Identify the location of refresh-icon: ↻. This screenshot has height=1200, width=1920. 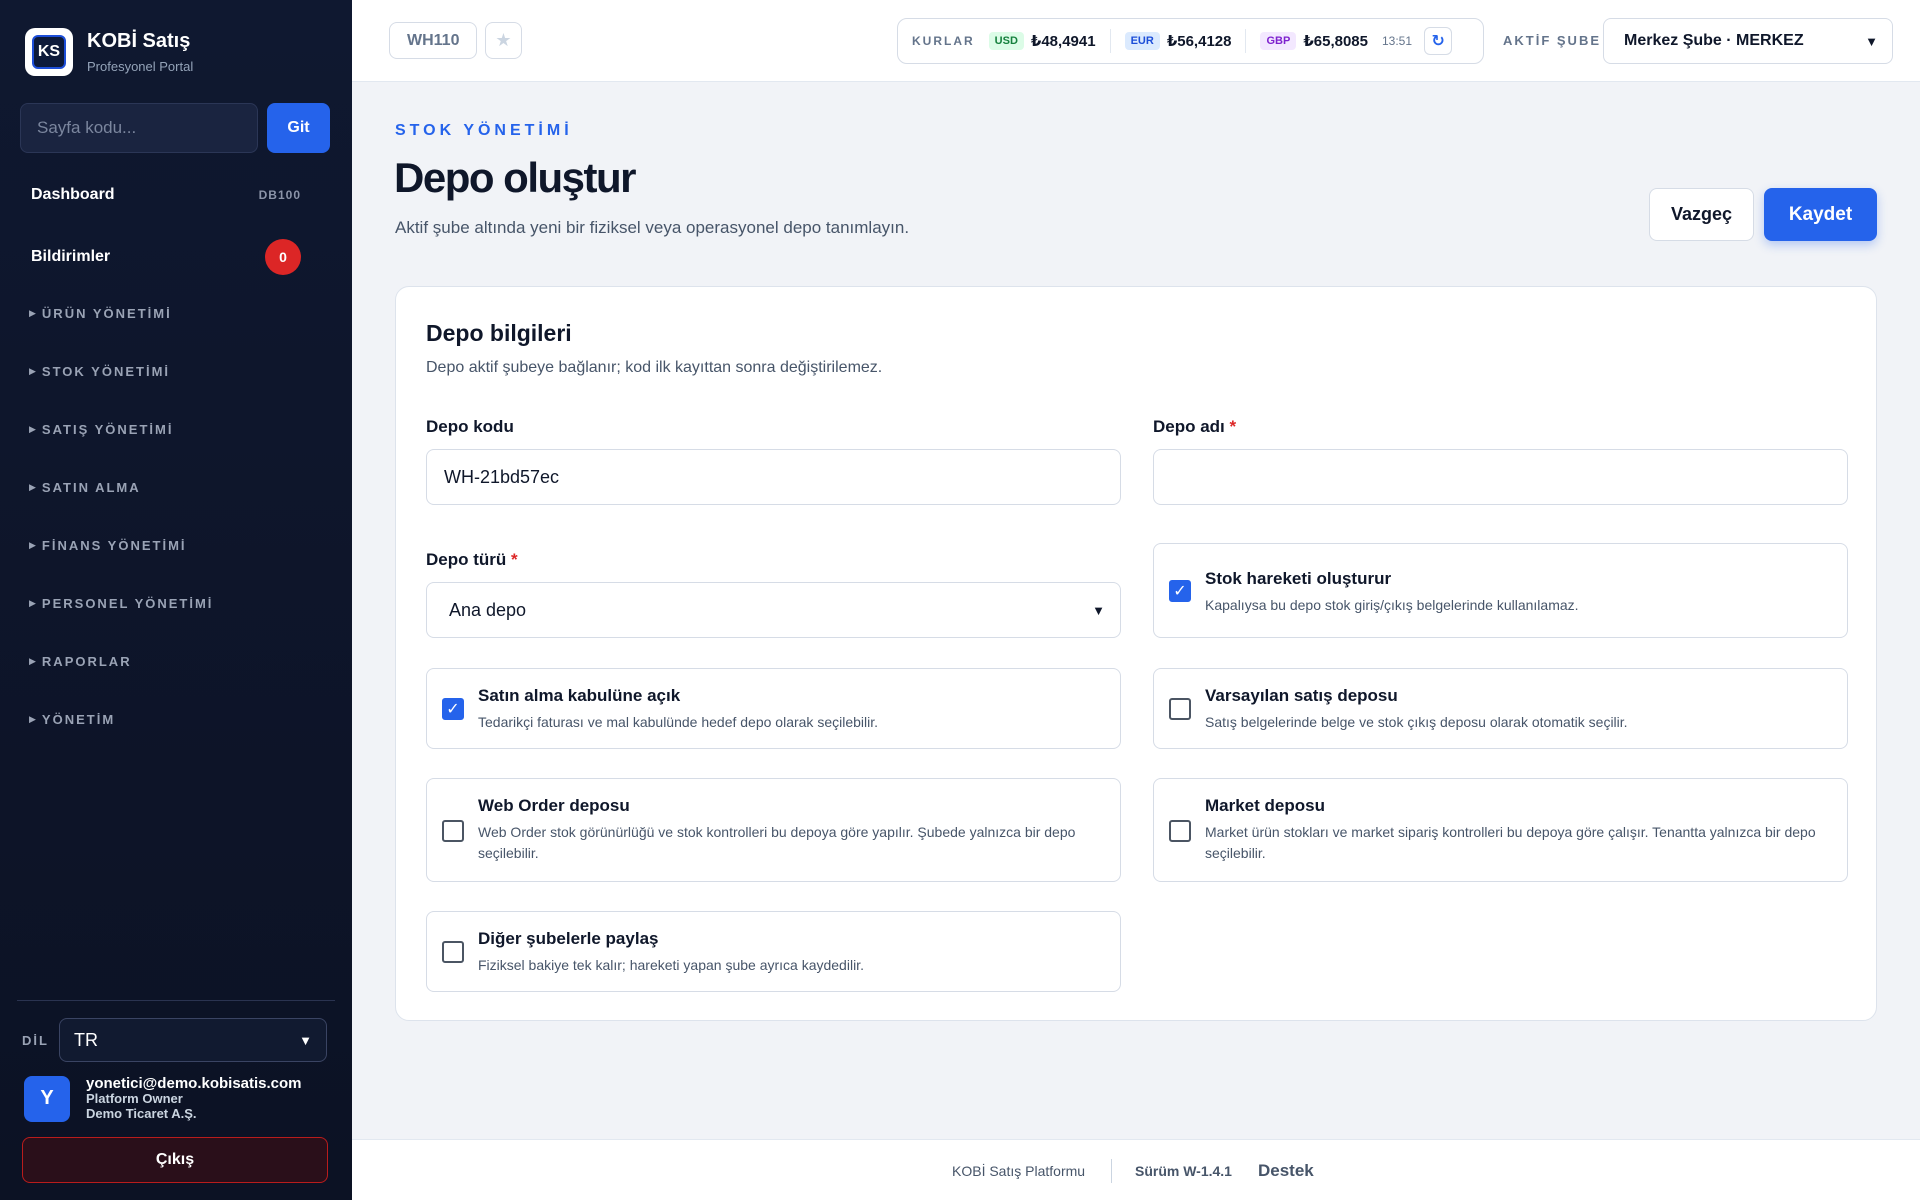
(1438, 41).